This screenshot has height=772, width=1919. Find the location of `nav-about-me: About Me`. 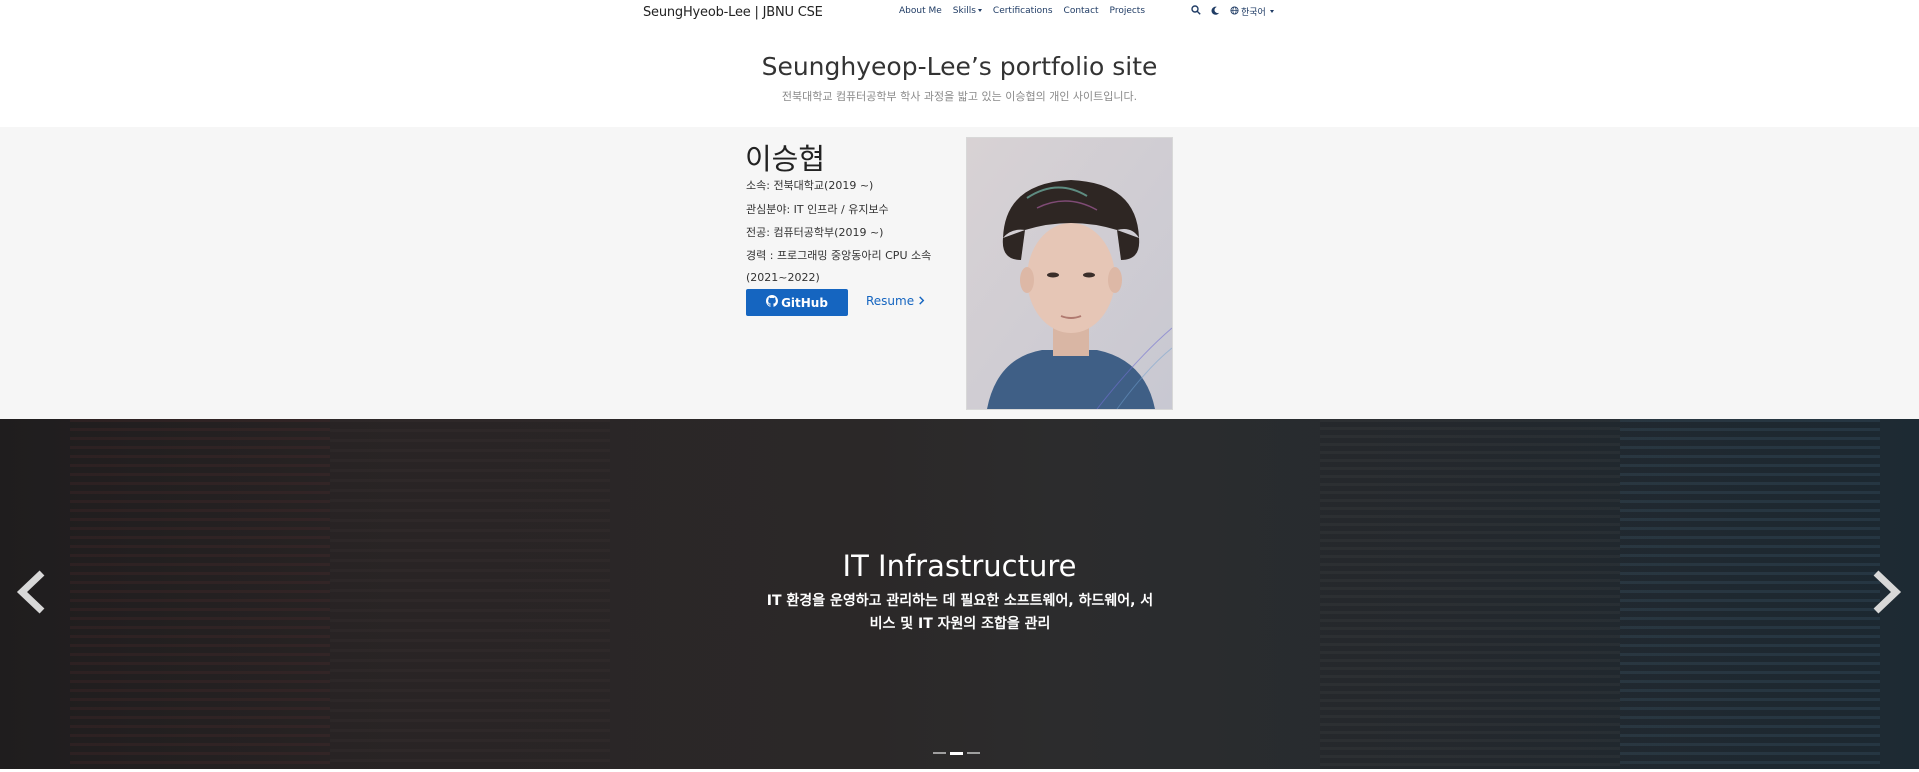

nav-about-me: About Me is located at coordinates (920, 11).